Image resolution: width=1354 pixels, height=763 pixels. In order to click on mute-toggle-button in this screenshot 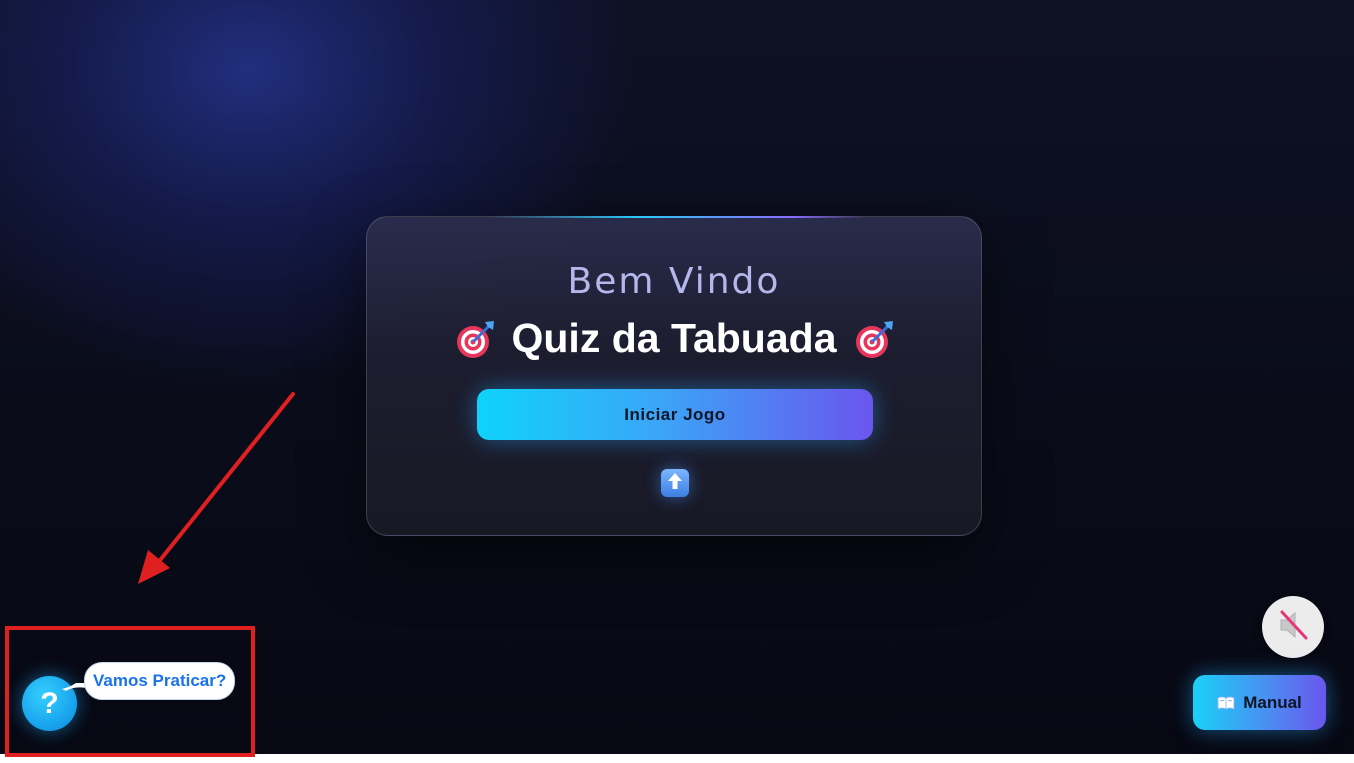, I will do `click(1293, 627)`.